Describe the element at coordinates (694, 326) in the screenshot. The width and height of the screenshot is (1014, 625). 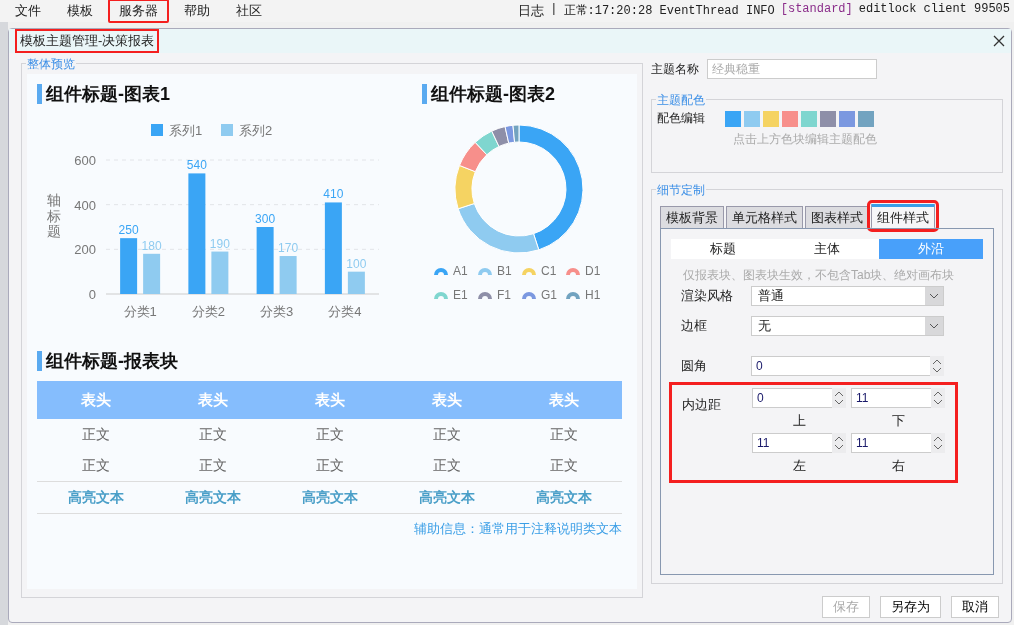
I see `field-label: 边框` at that location.